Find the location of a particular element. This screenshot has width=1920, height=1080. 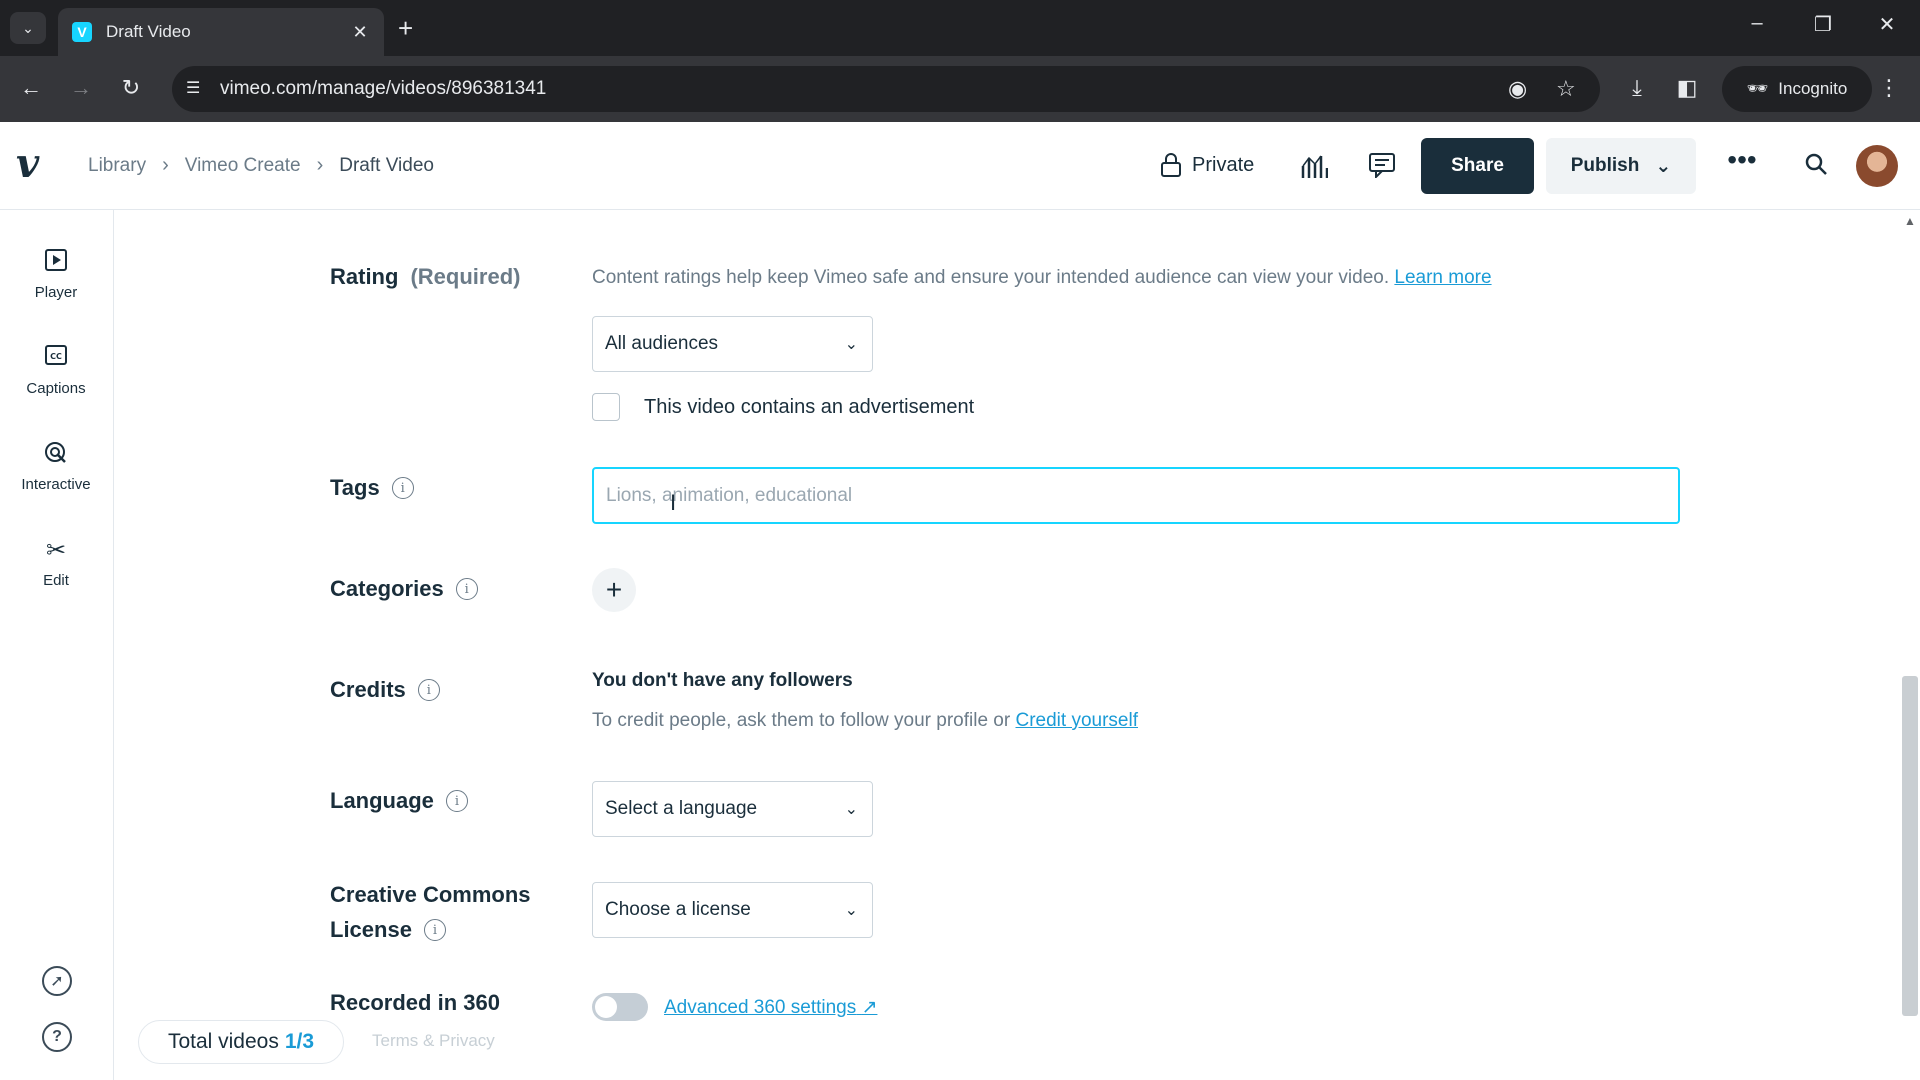

sidebar-item-label: Edit is located at coordinates (56, 580).